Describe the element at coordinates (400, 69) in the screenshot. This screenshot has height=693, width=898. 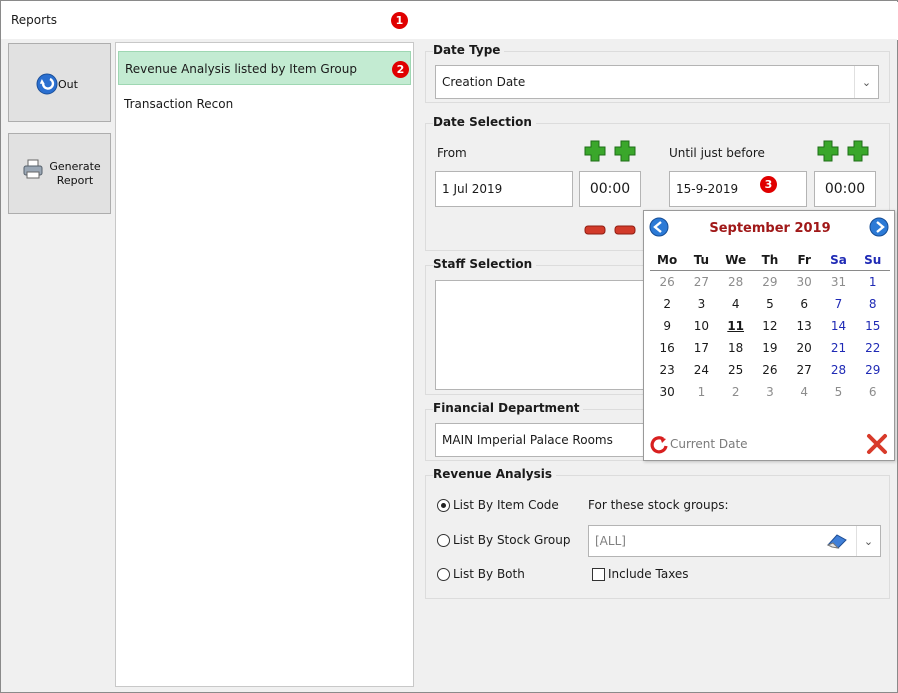
I see `annotation-marker-2: 2` at that location.